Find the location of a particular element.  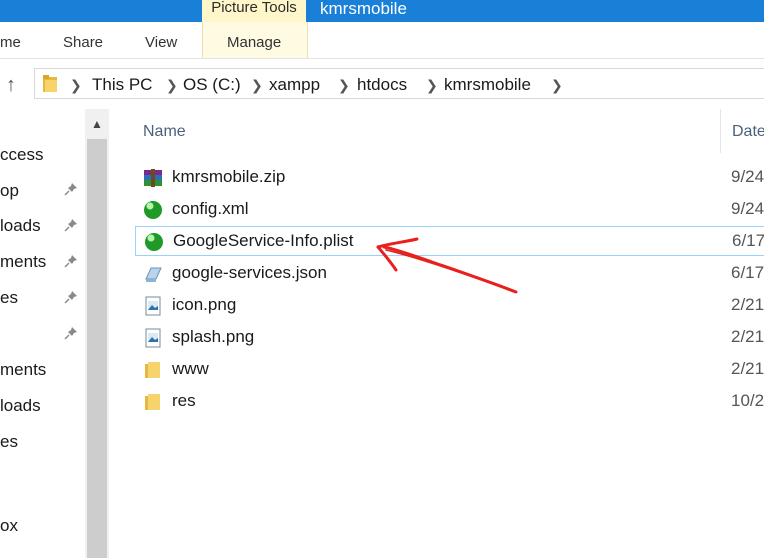

json-file-icon is located at coordinates (153, 274).